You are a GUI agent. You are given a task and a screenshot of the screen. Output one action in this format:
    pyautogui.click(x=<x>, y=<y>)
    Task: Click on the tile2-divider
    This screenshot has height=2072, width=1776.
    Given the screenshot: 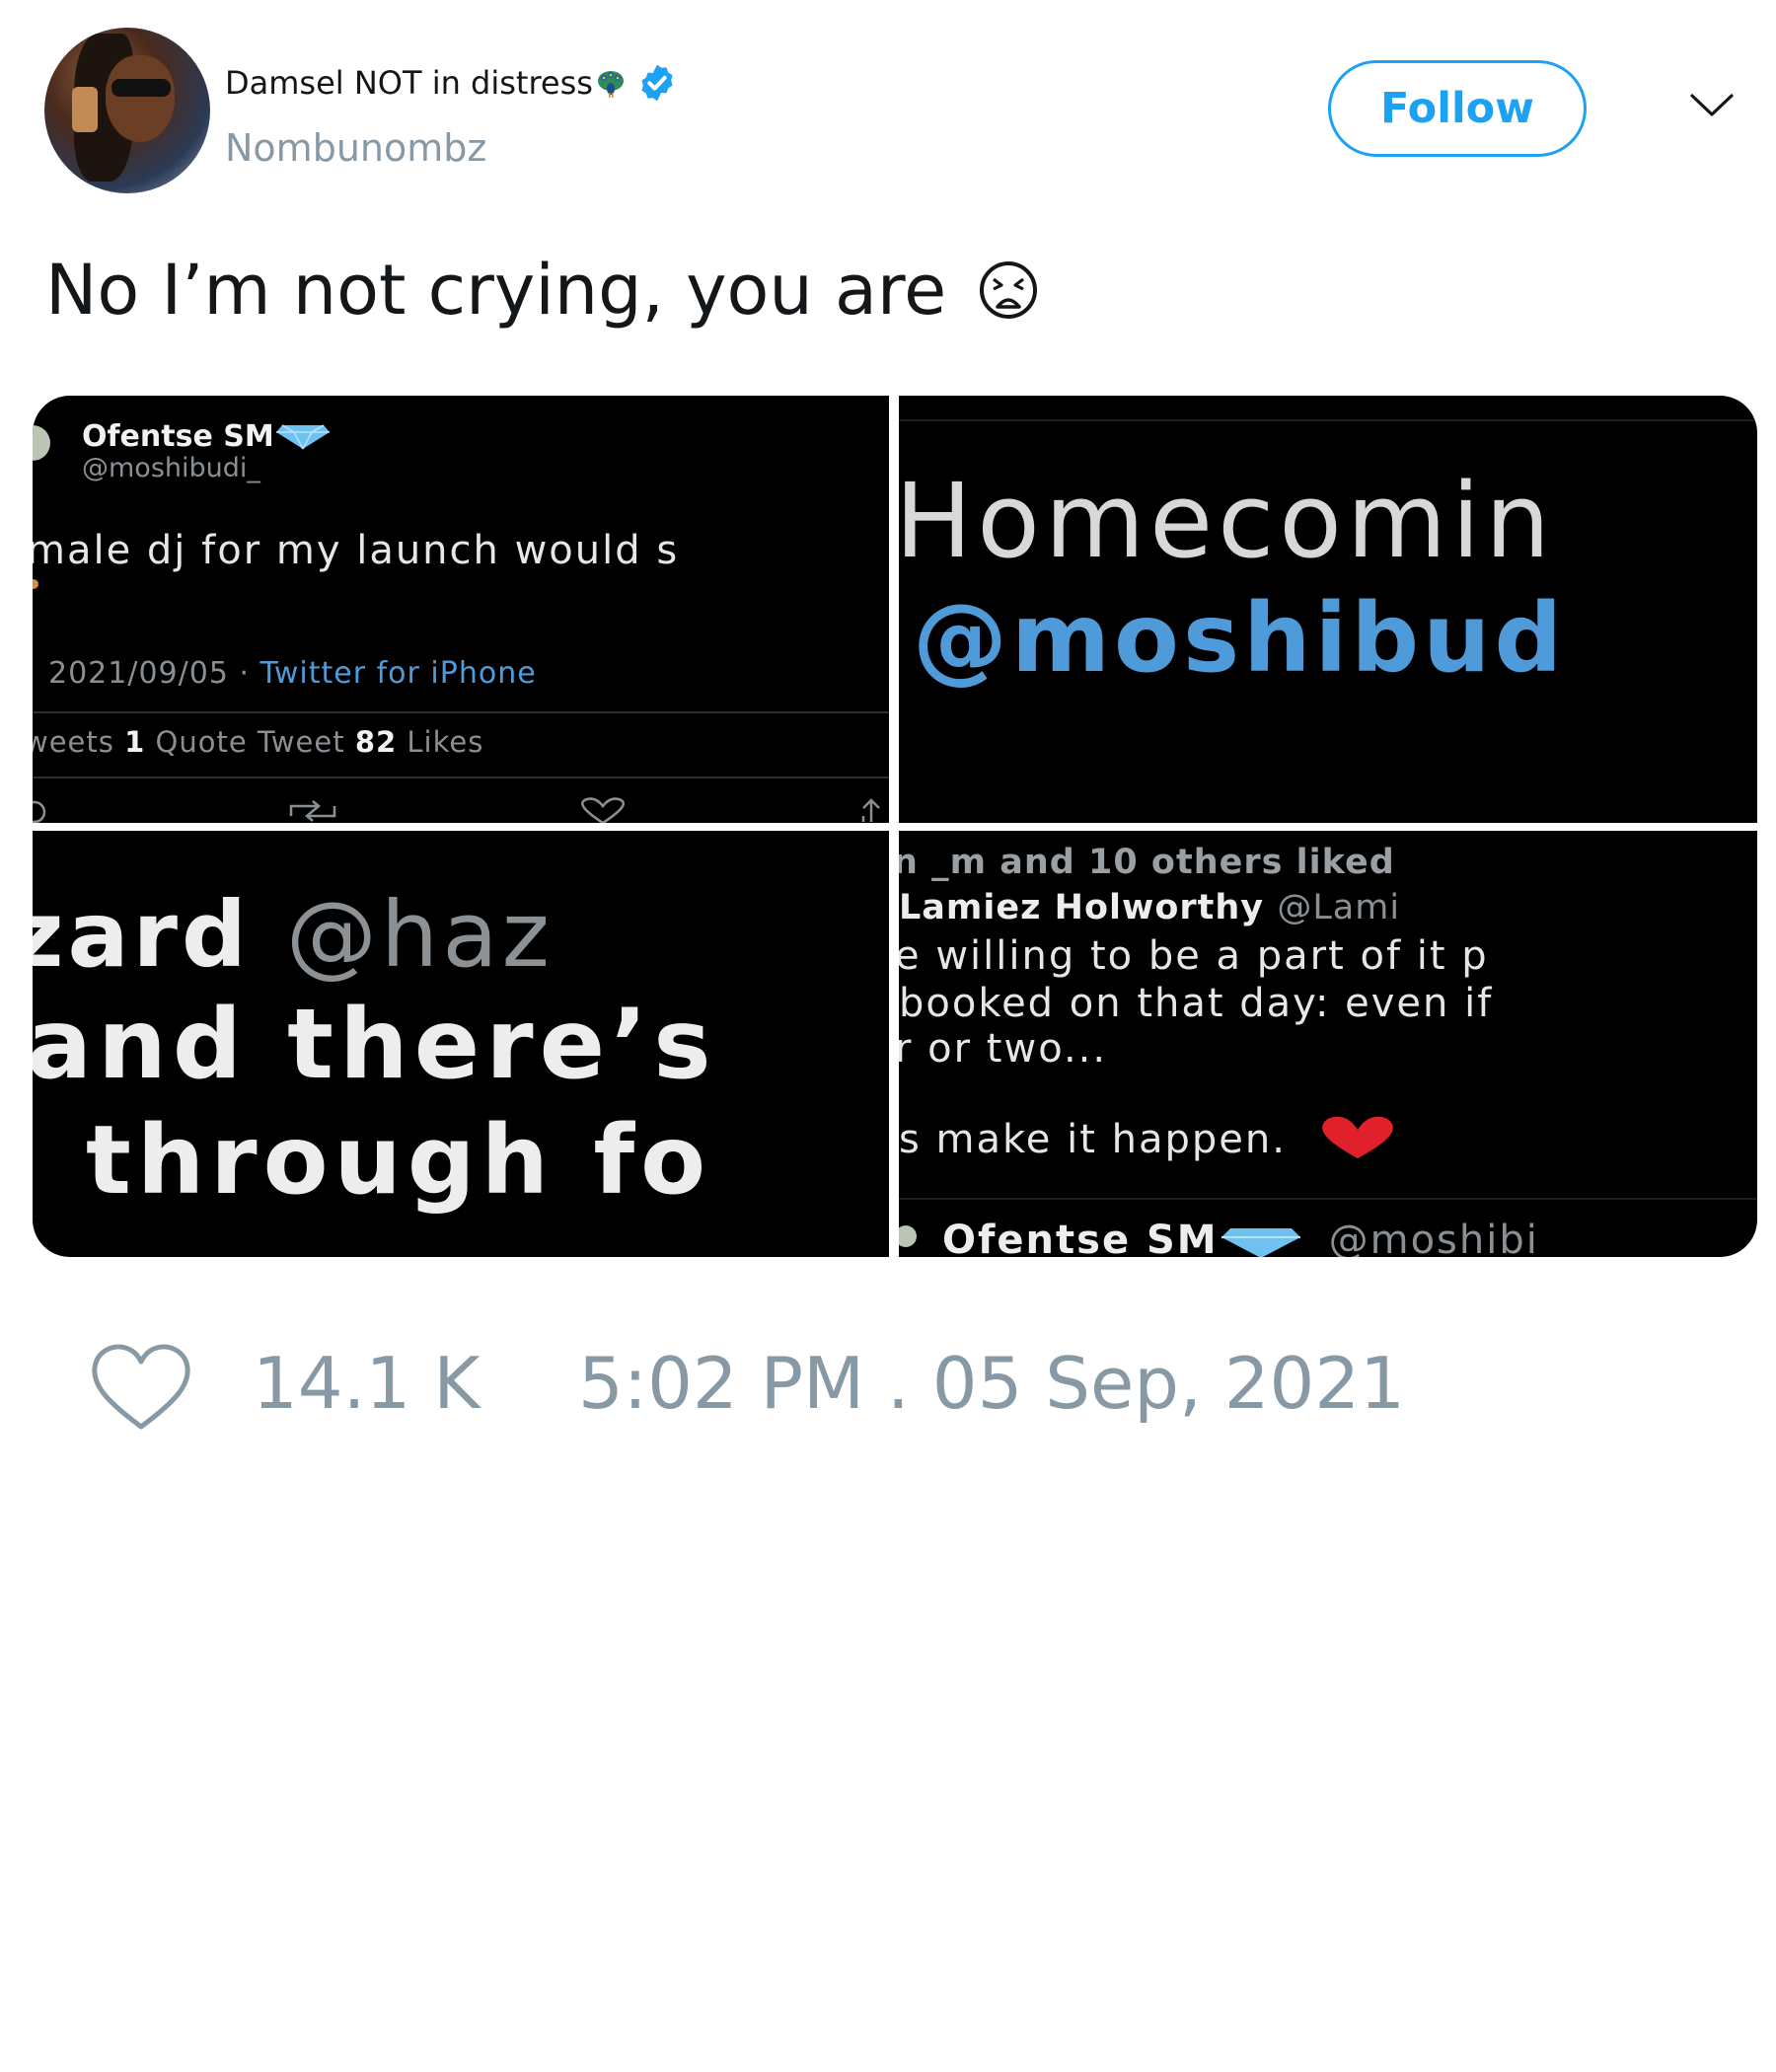 What is the action you would take?
    pyautogui.click(x=1328, y=420)
    